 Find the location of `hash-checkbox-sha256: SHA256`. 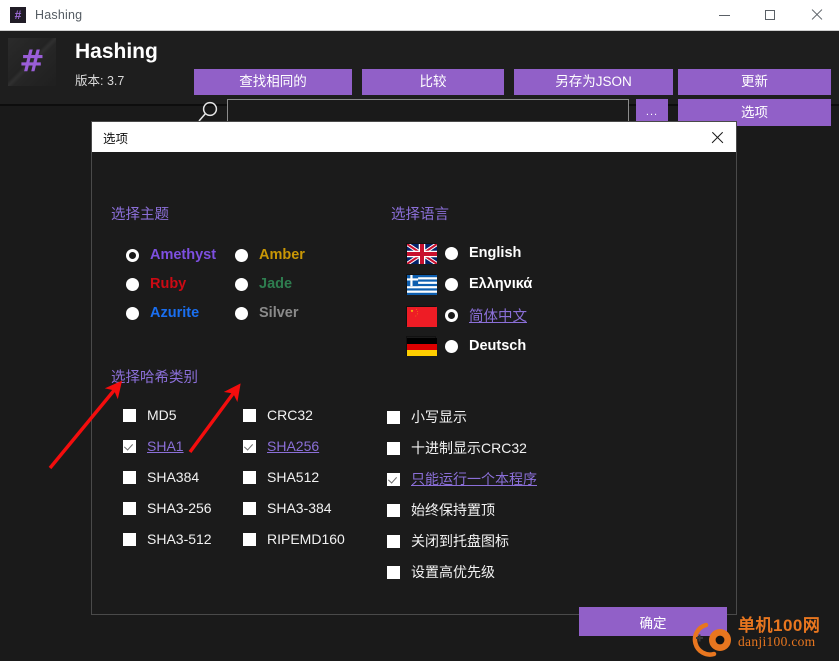

hash-checkbox-sha256: SHA256 is located at coordinates (281, 446).